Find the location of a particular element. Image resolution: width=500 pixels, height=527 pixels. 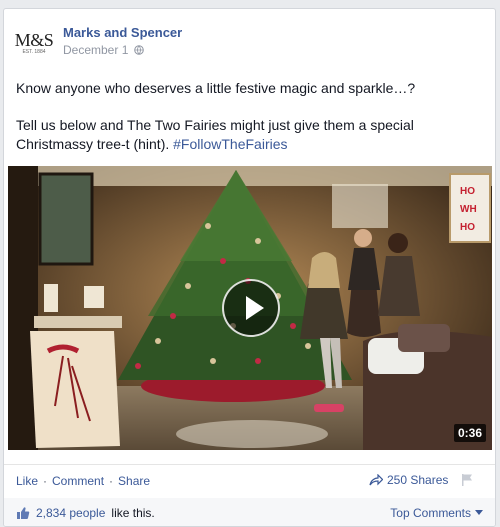

likes-info: 2,834 people like this. is located at coordinates (85, 513).